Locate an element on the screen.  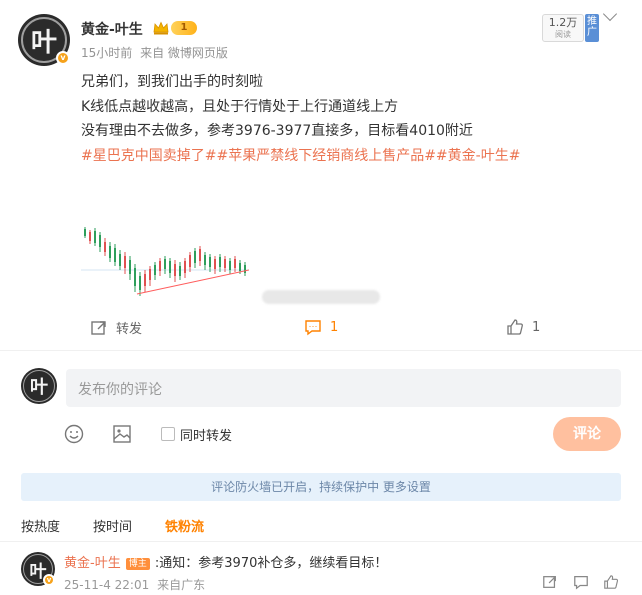
post-meta: 15小时前 来自 微博网页版 is located at coordinates (154, 52).